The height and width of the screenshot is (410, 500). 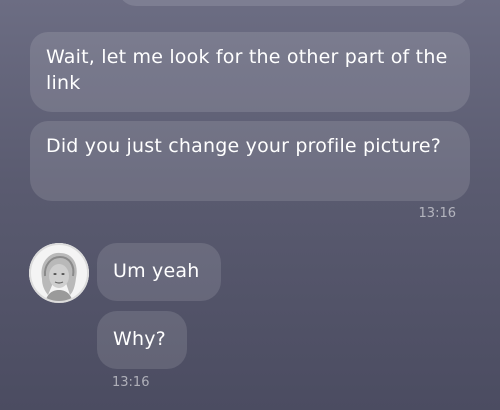 What do you see at coordinates (156, 271) in the screenshot?
I see `message-text: Um yeah` at bounding box center [156, 271].